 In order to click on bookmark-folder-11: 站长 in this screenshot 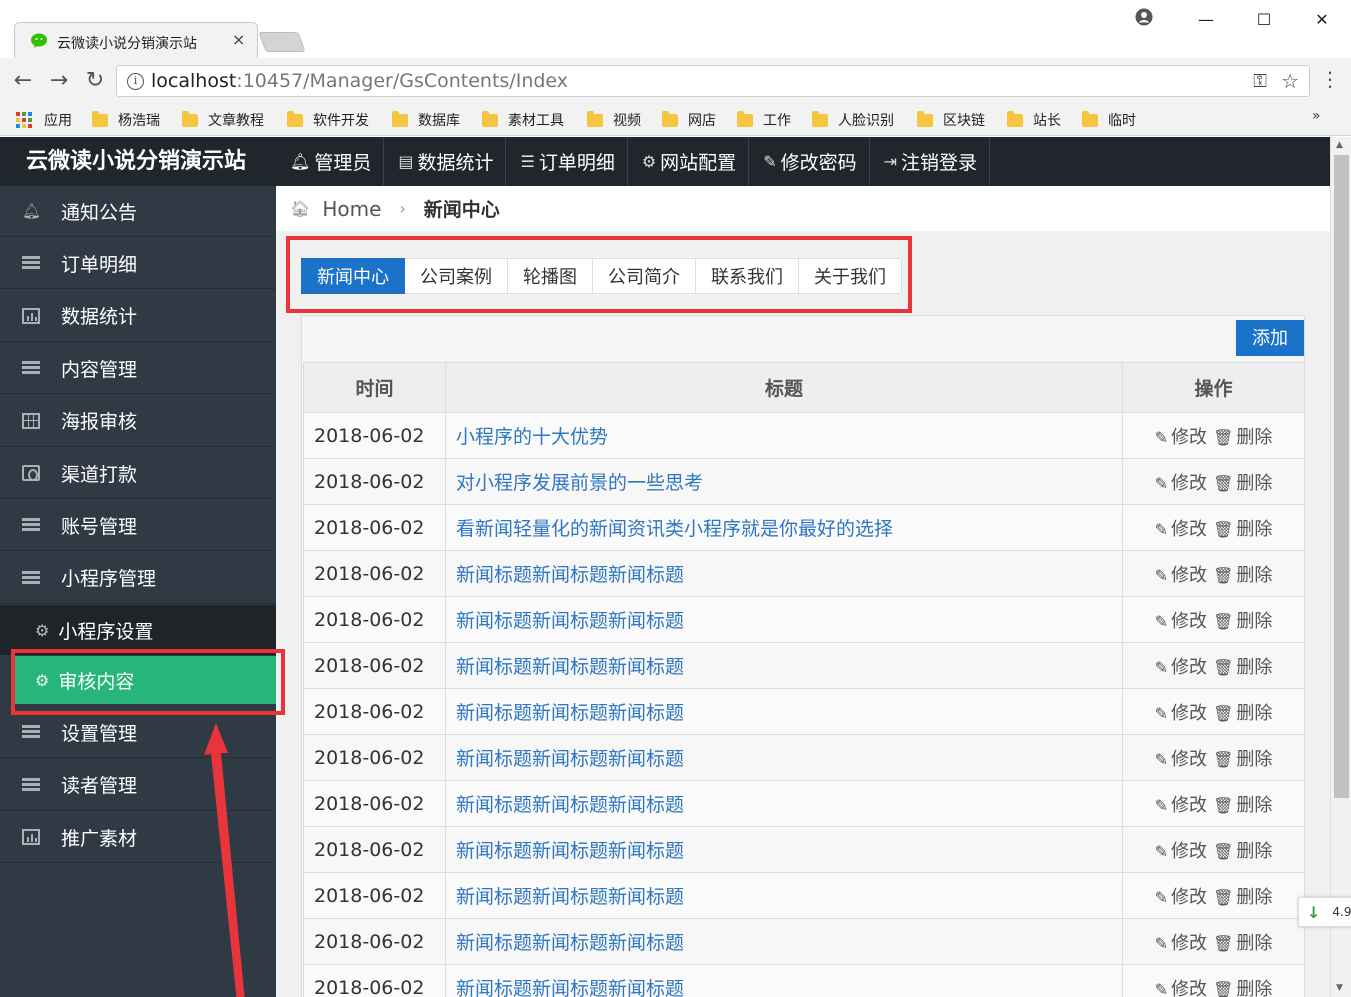, I will do `click(1034, 120)`.